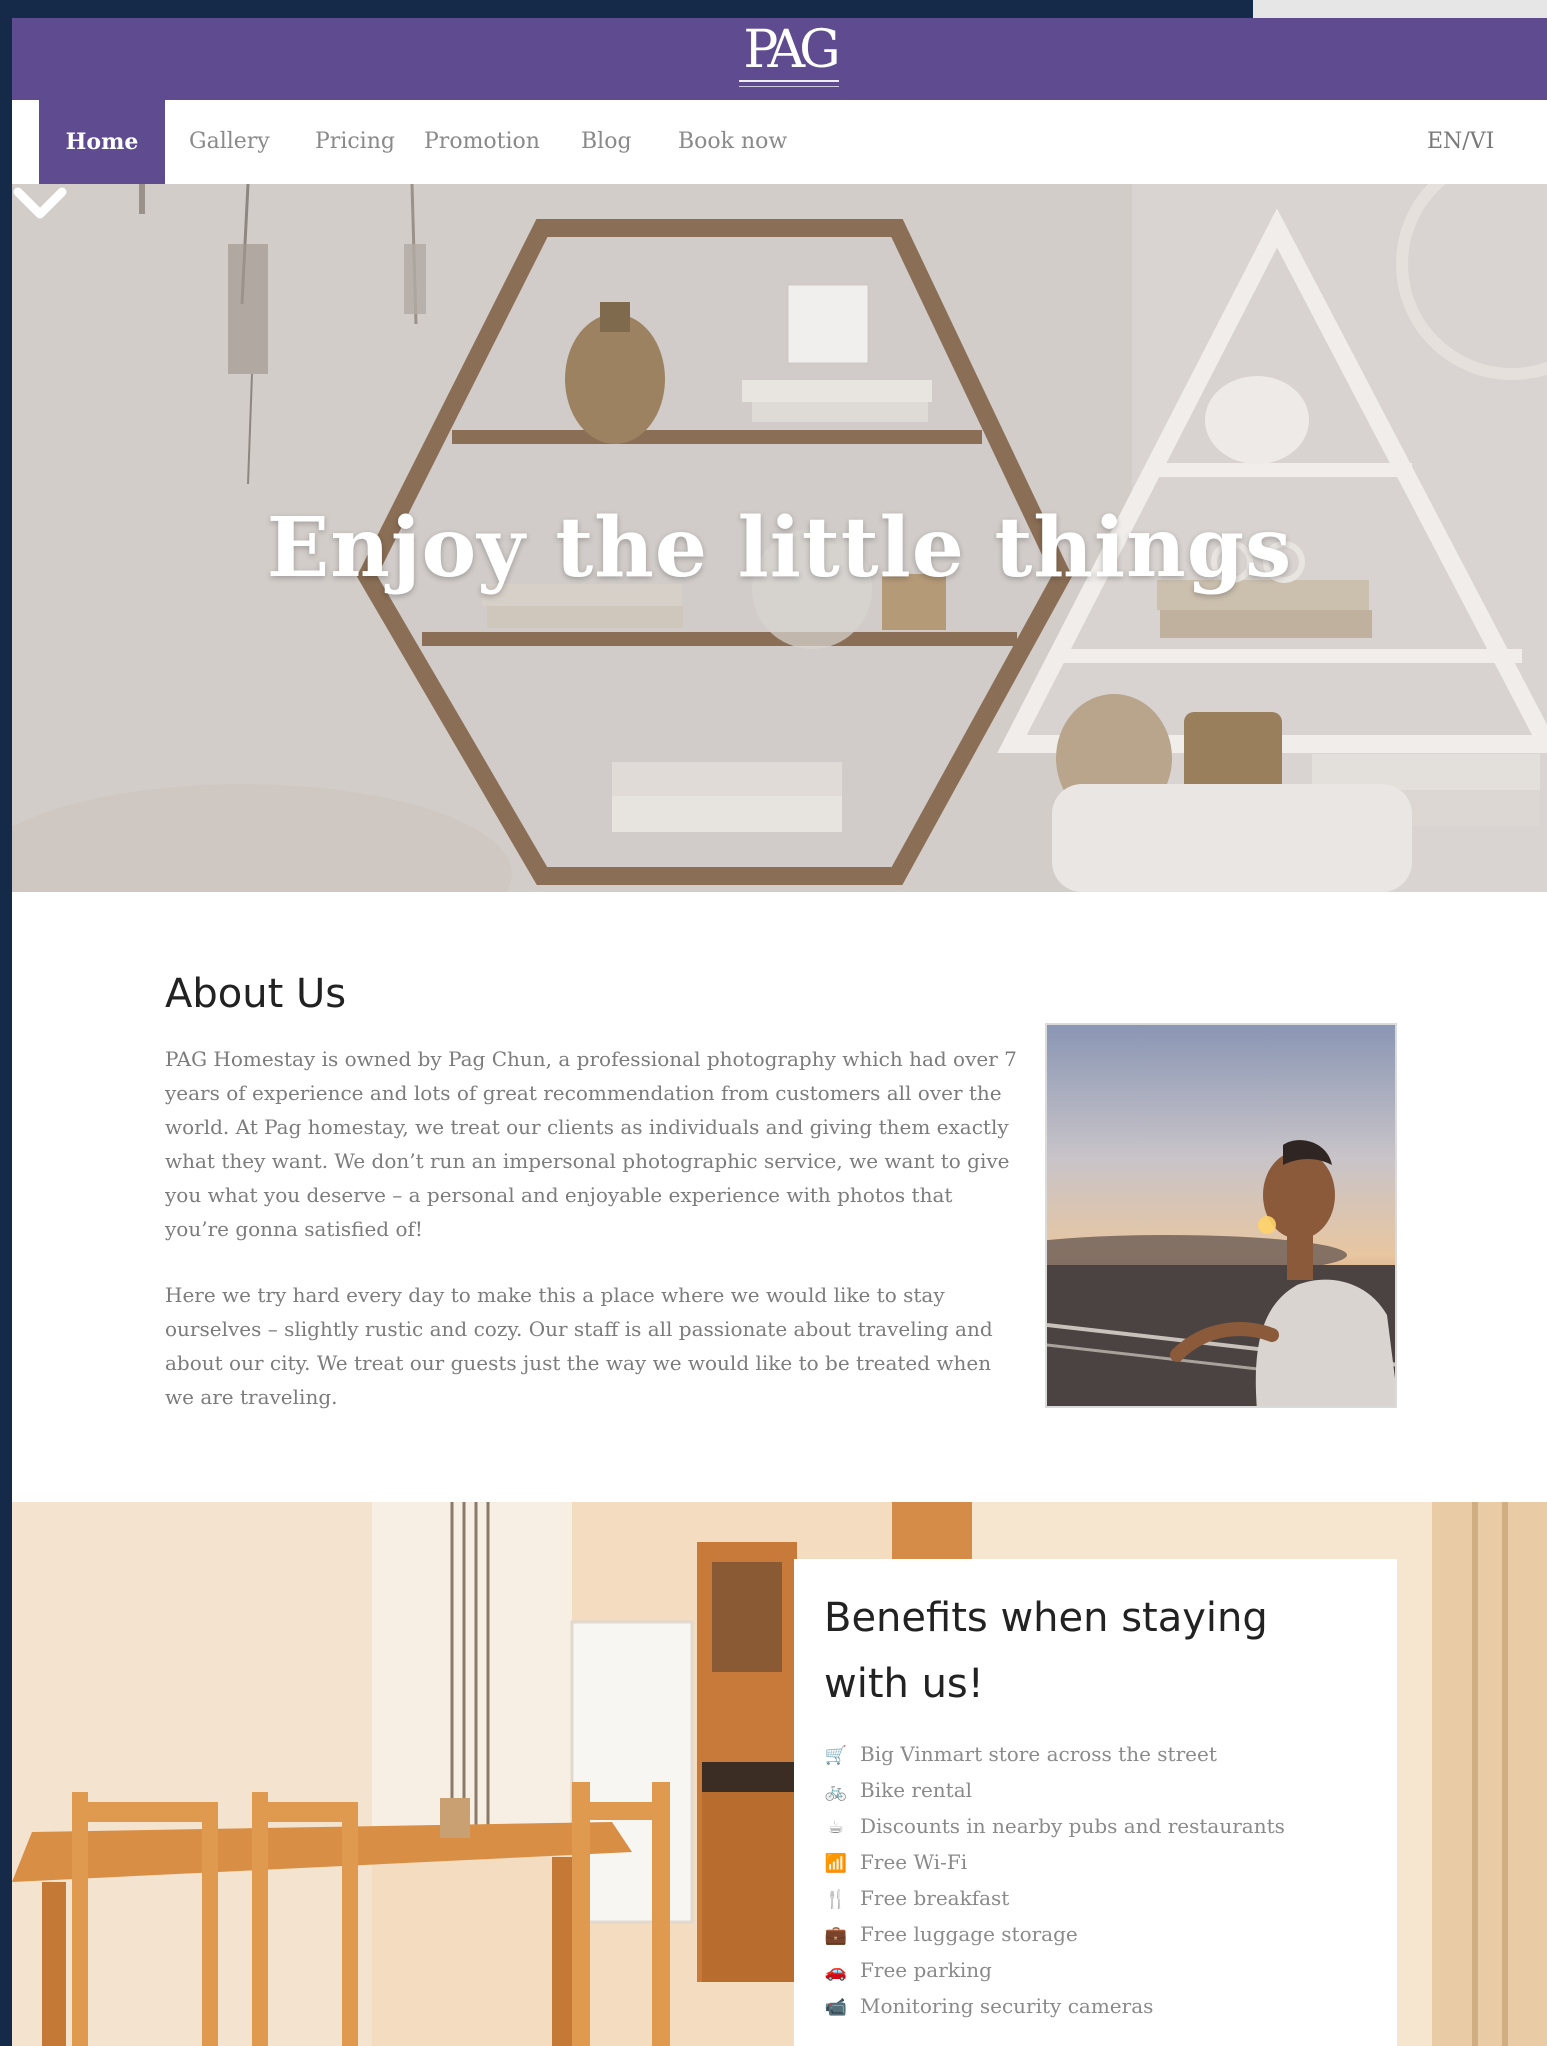 This screenshot has width=1547, height=2046. What do you see at coordinates (732, 142) in the screenshot?
I see `nav-book-now: Book now` at bounding box center [732, 142].